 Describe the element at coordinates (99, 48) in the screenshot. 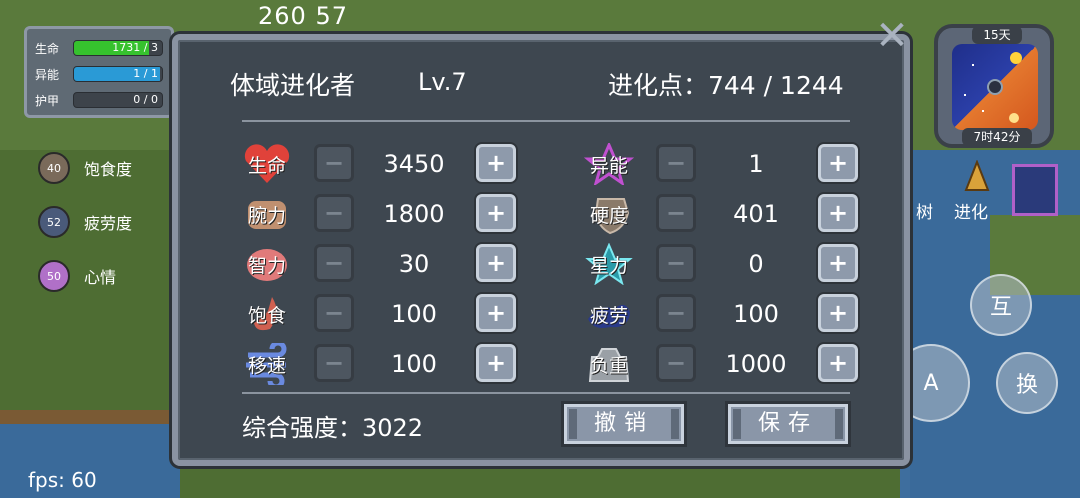

I see `hp-row: 生命 1731 / 3` at that location.